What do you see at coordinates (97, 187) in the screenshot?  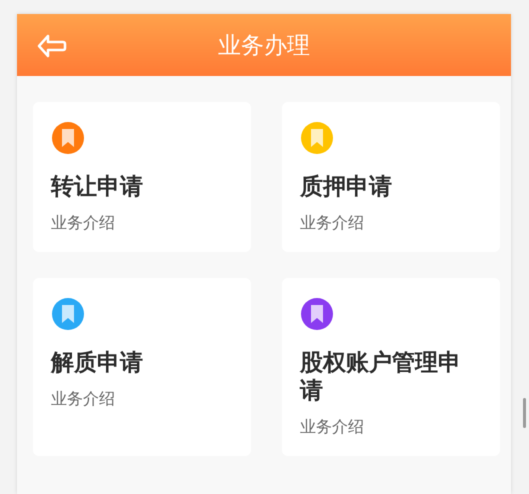 I see `card-title: 转让申请` at bounding box center [97, 187].